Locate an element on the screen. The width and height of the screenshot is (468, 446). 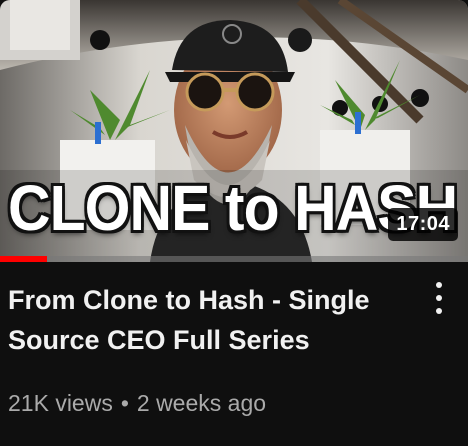
more-options-button is located at coordinates (439, 298).